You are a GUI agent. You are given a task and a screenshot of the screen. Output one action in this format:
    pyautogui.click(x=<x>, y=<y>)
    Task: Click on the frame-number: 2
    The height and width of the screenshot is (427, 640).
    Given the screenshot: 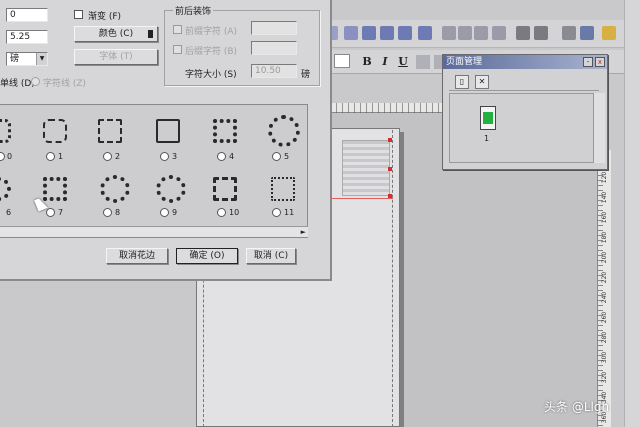 What is the action you would take?
    pyautogui.click(x=118, y=156)
    